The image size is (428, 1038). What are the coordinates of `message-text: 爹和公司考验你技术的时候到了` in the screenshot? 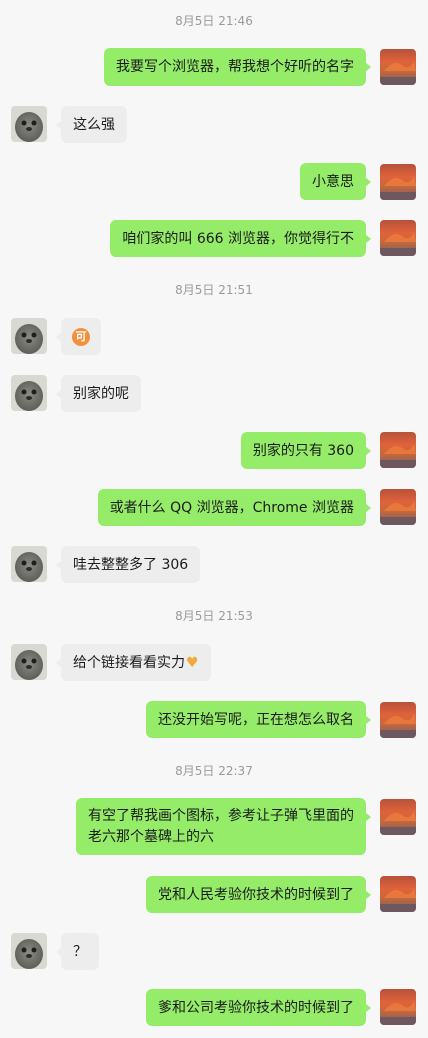 It's located at (256, 1007).